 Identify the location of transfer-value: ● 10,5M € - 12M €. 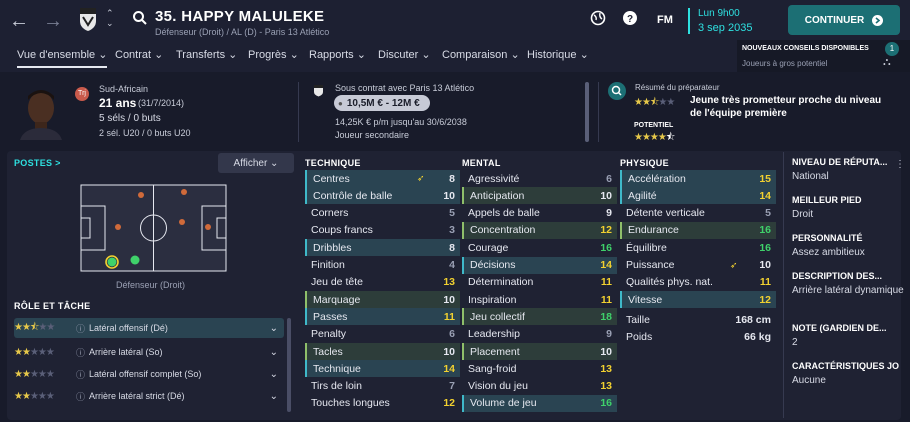
(382, 103).